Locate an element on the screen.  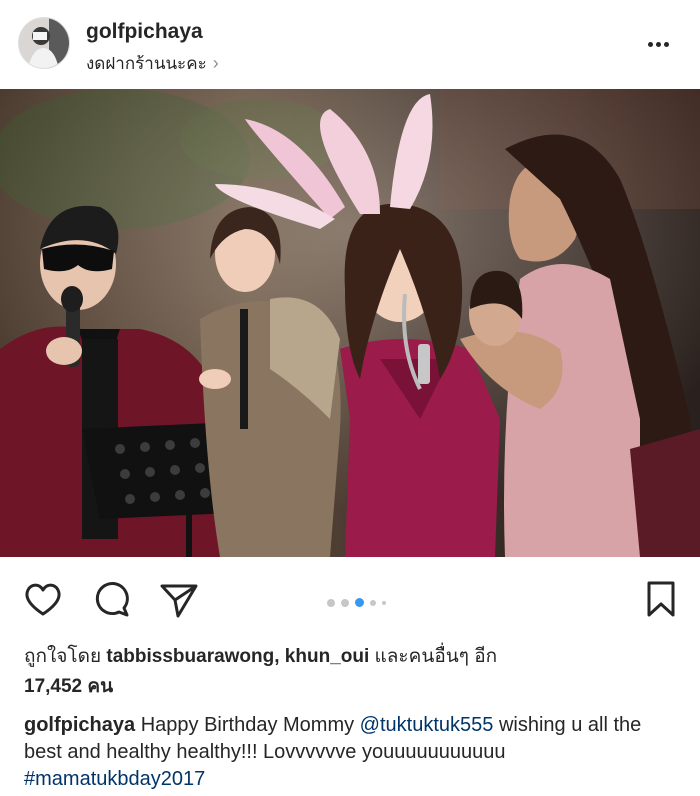
bookmark-icon is located at coordinates (661, 599).